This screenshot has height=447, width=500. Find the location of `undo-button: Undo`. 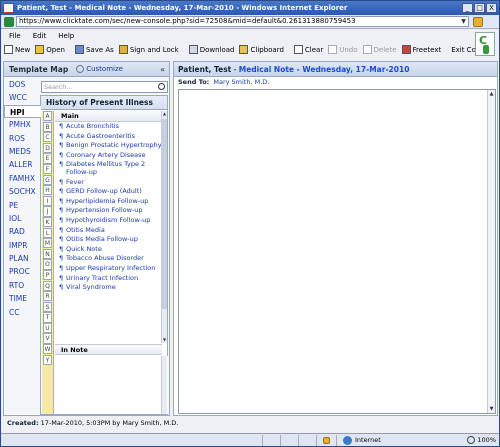

undo-button: Undo is located at coordinates (343, 49).